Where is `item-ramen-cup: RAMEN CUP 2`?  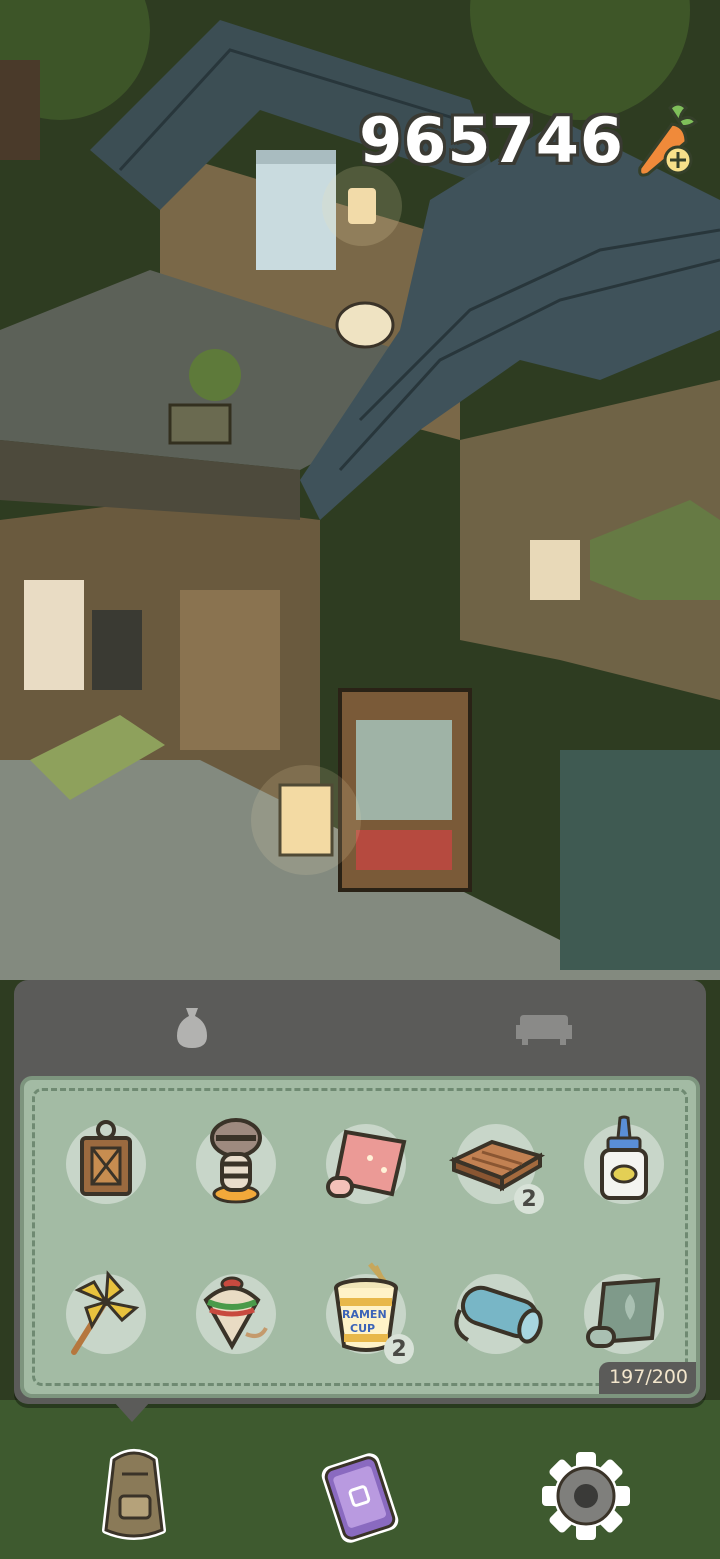 item-ramen-cup: RAMEN CUP 2 is located at coordinates (370, 1313).